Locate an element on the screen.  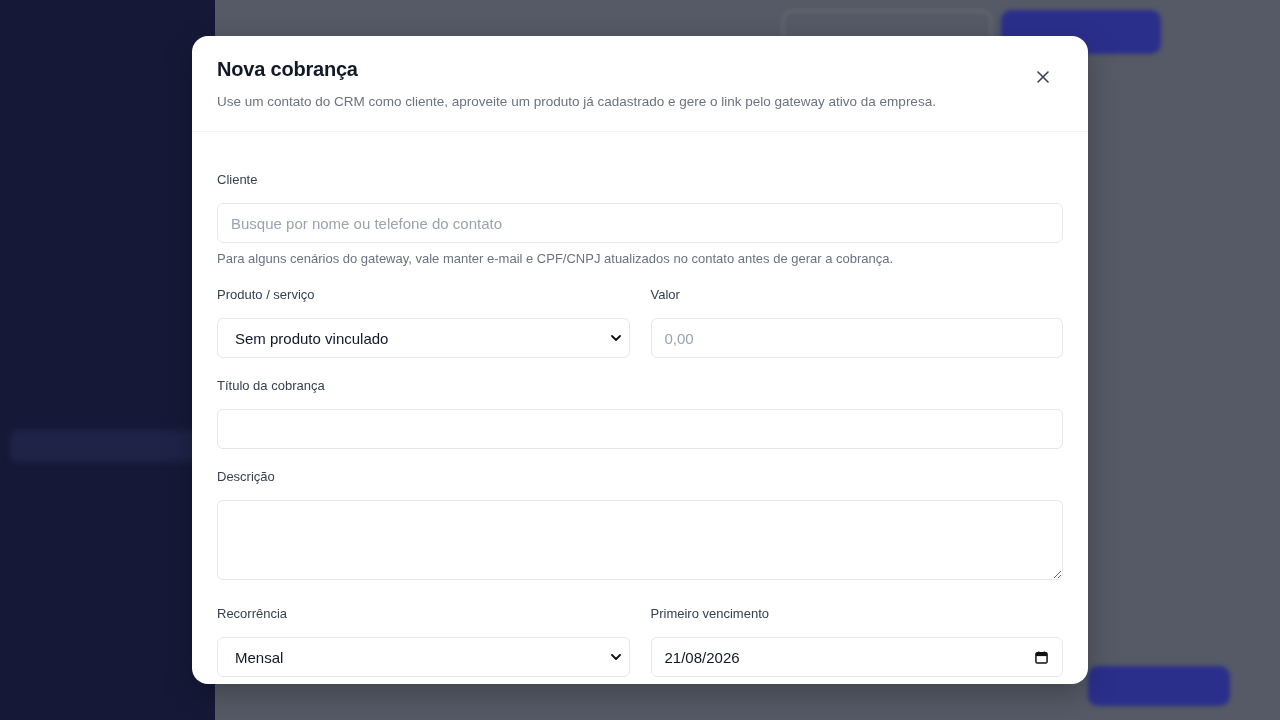
textarea-field is located at coordinates (640, 540).